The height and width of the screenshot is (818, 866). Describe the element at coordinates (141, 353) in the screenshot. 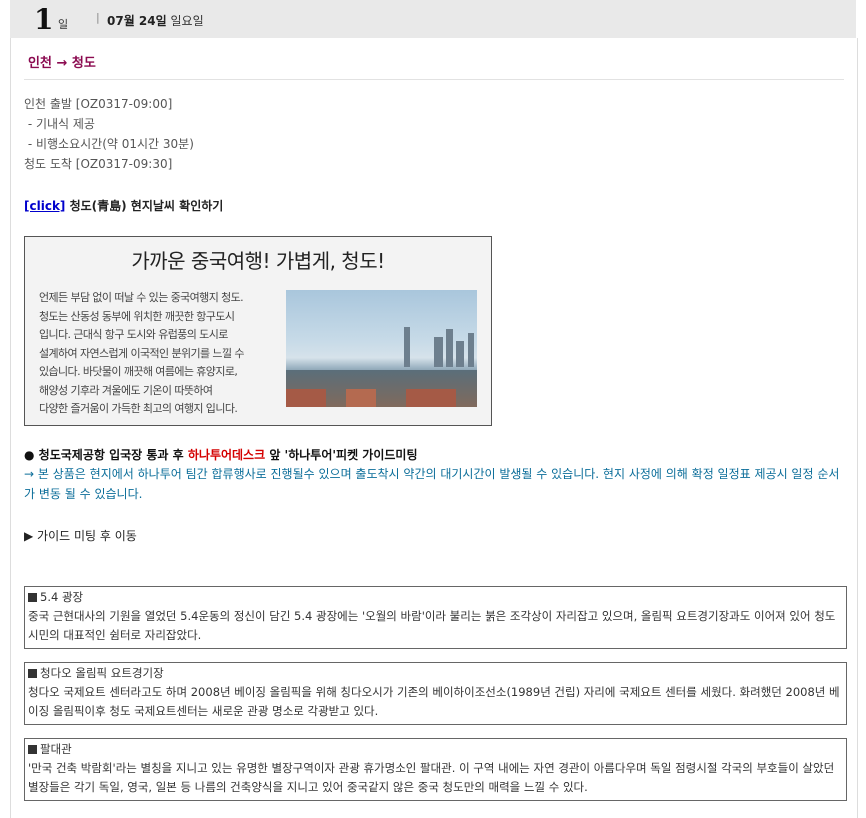

I see `banner-line: 설계하여 자연스럽게 이국적인 분위기를 느낄 수` at that location.